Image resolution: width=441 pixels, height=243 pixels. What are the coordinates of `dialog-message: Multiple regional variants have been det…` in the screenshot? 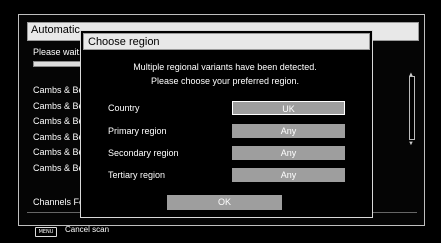 It's located at (225, 74).